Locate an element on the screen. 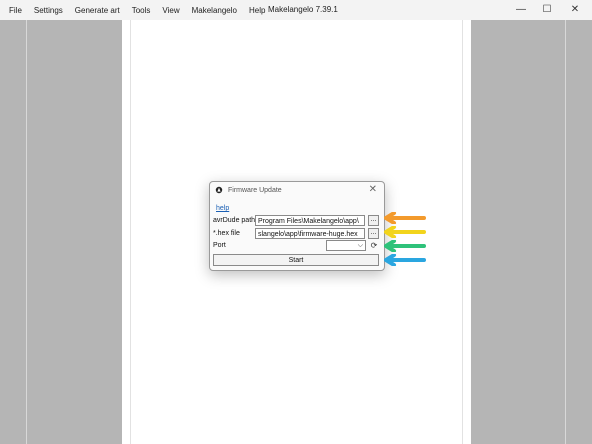 Image resolution: width=592 pixels, height=444 pixels. annotation-arrow-green-icon is located at coordinates (405, 246).